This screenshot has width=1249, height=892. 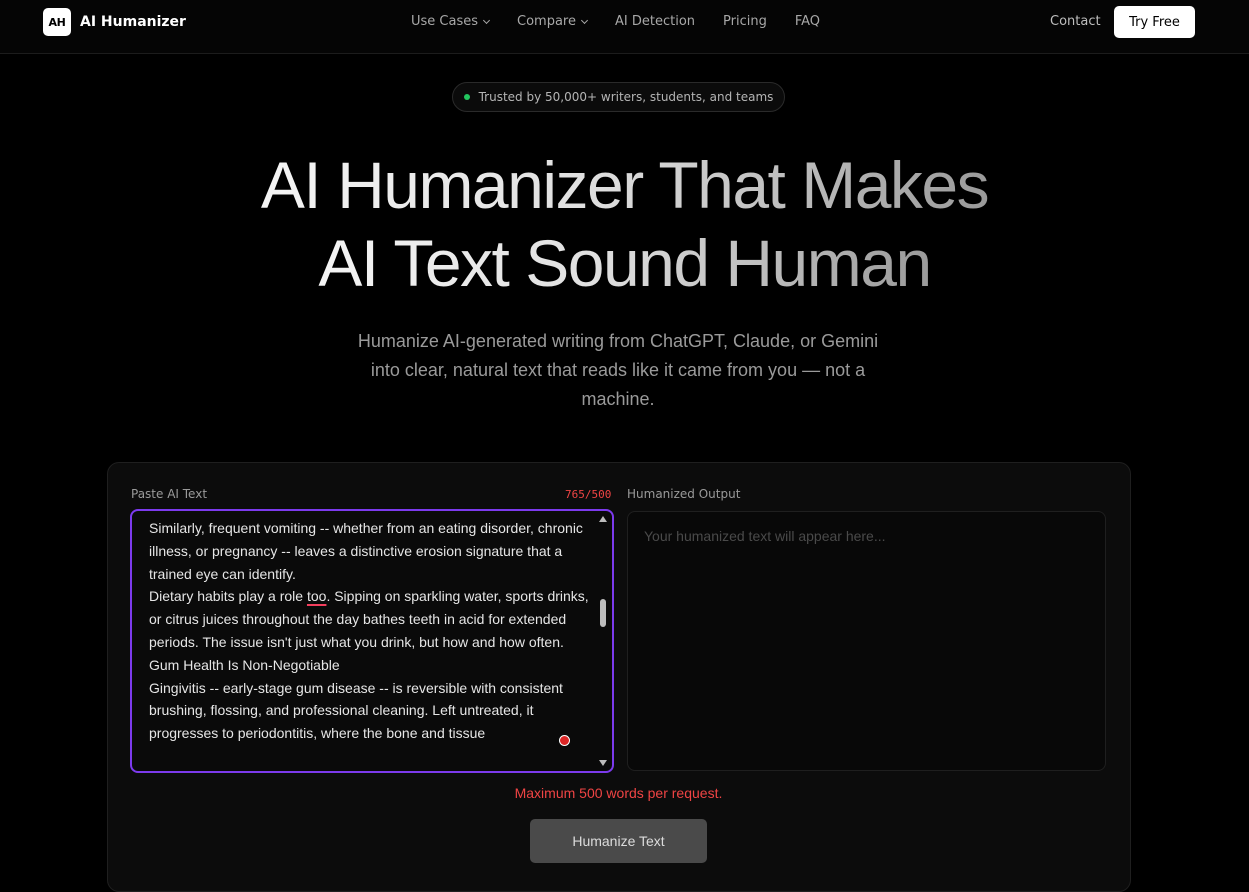 I want to click on status-dot-icon, so click(x=466, y=97).